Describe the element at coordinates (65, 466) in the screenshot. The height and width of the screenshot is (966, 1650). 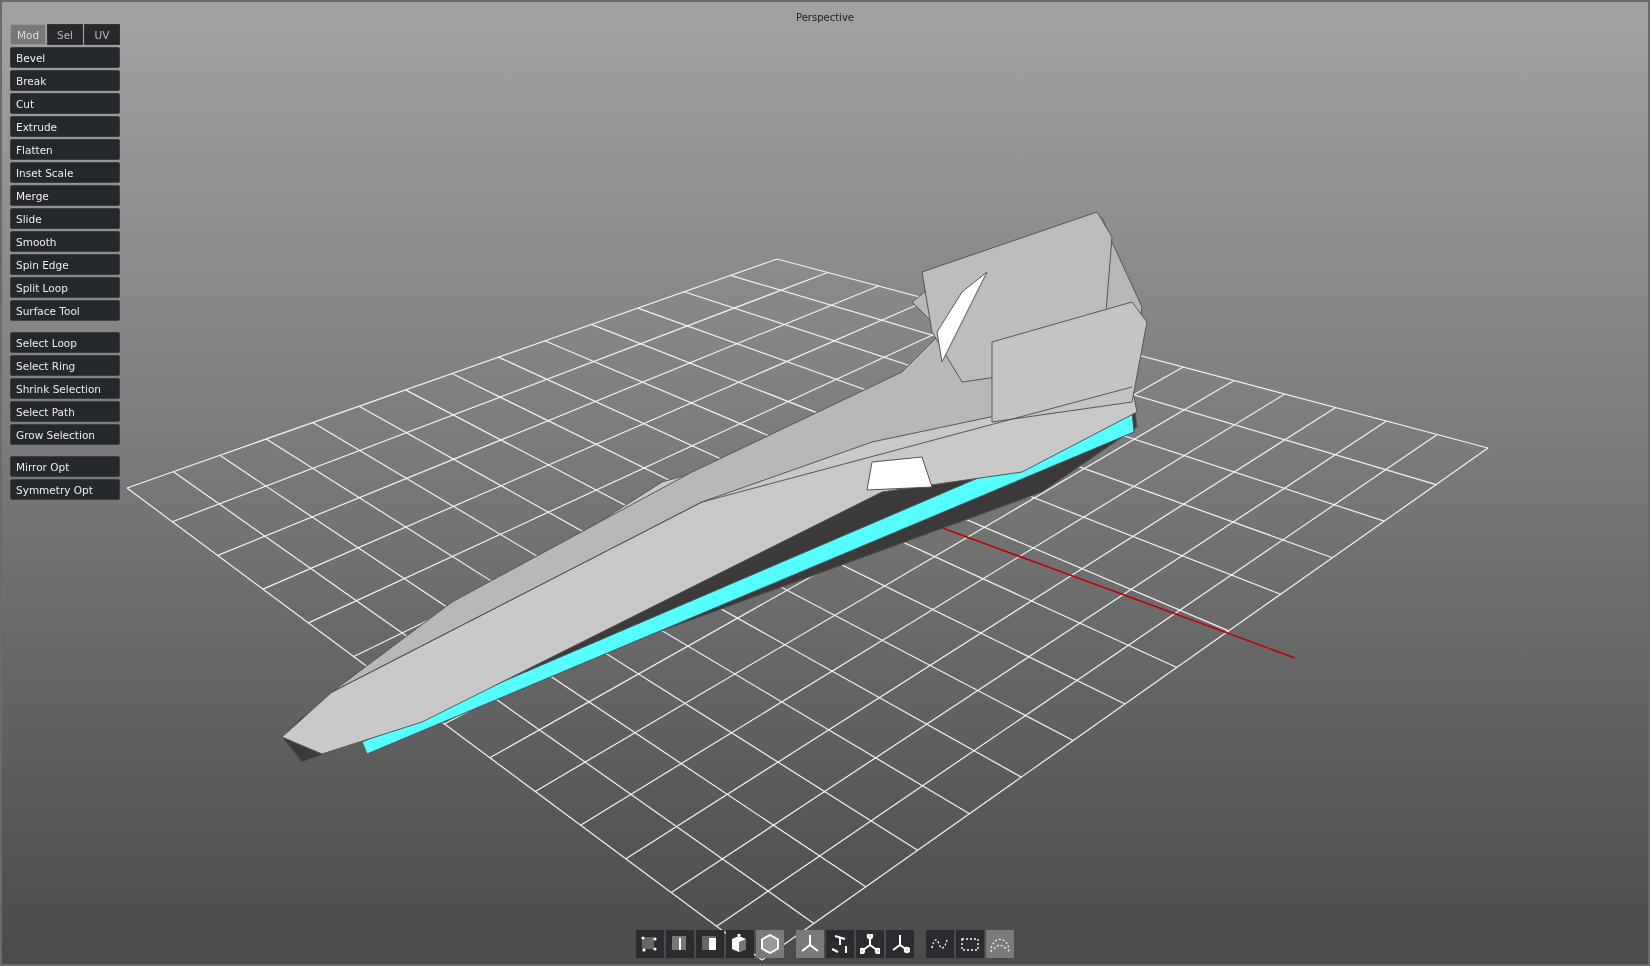
I see `tool-button: Mirror Opt` at that location.